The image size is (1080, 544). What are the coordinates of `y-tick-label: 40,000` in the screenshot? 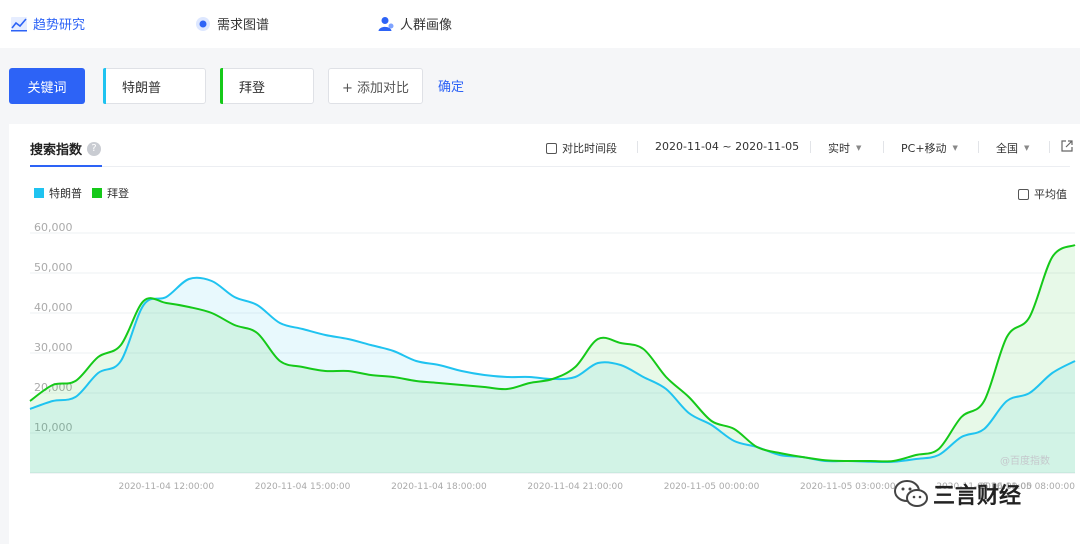 It's located at (53, 307).